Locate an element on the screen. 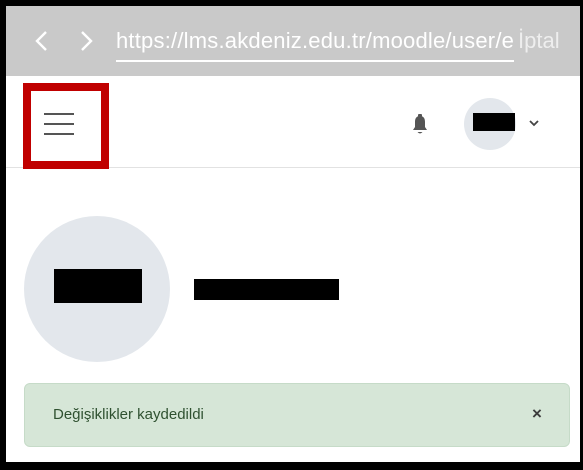 This screenshot has height=470, width=583. user-avatar is located at coordinates (490, 124).